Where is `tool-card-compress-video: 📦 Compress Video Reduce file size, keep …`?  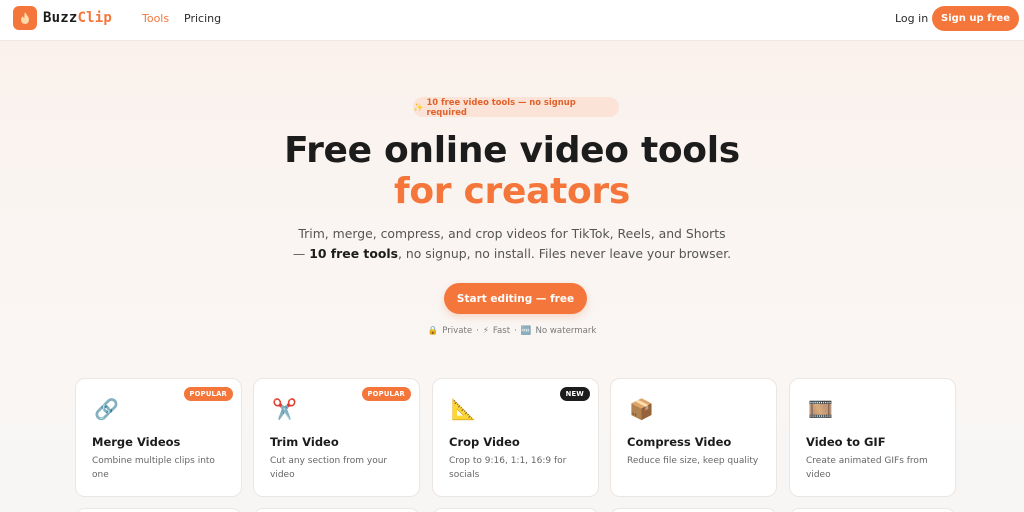
tool-card-compress-video: 📦 Compress Video Reduce file size, keep … is located at coordinates (693, 437).